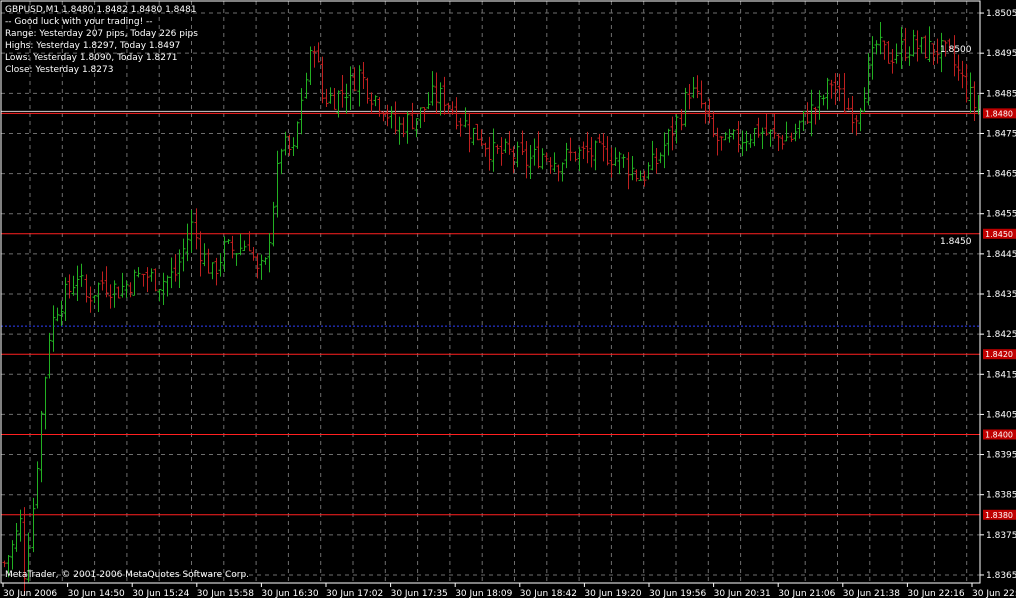 The image size is (1016, 598). I want to click on y-tick-label: 1.8455, so click(1001, 215).